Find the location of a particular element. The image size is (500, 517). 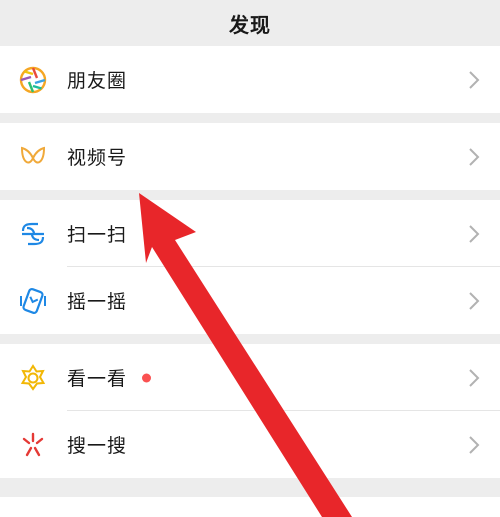

menu-item-label: 摇一摇 is located at coordinates (97, 302).